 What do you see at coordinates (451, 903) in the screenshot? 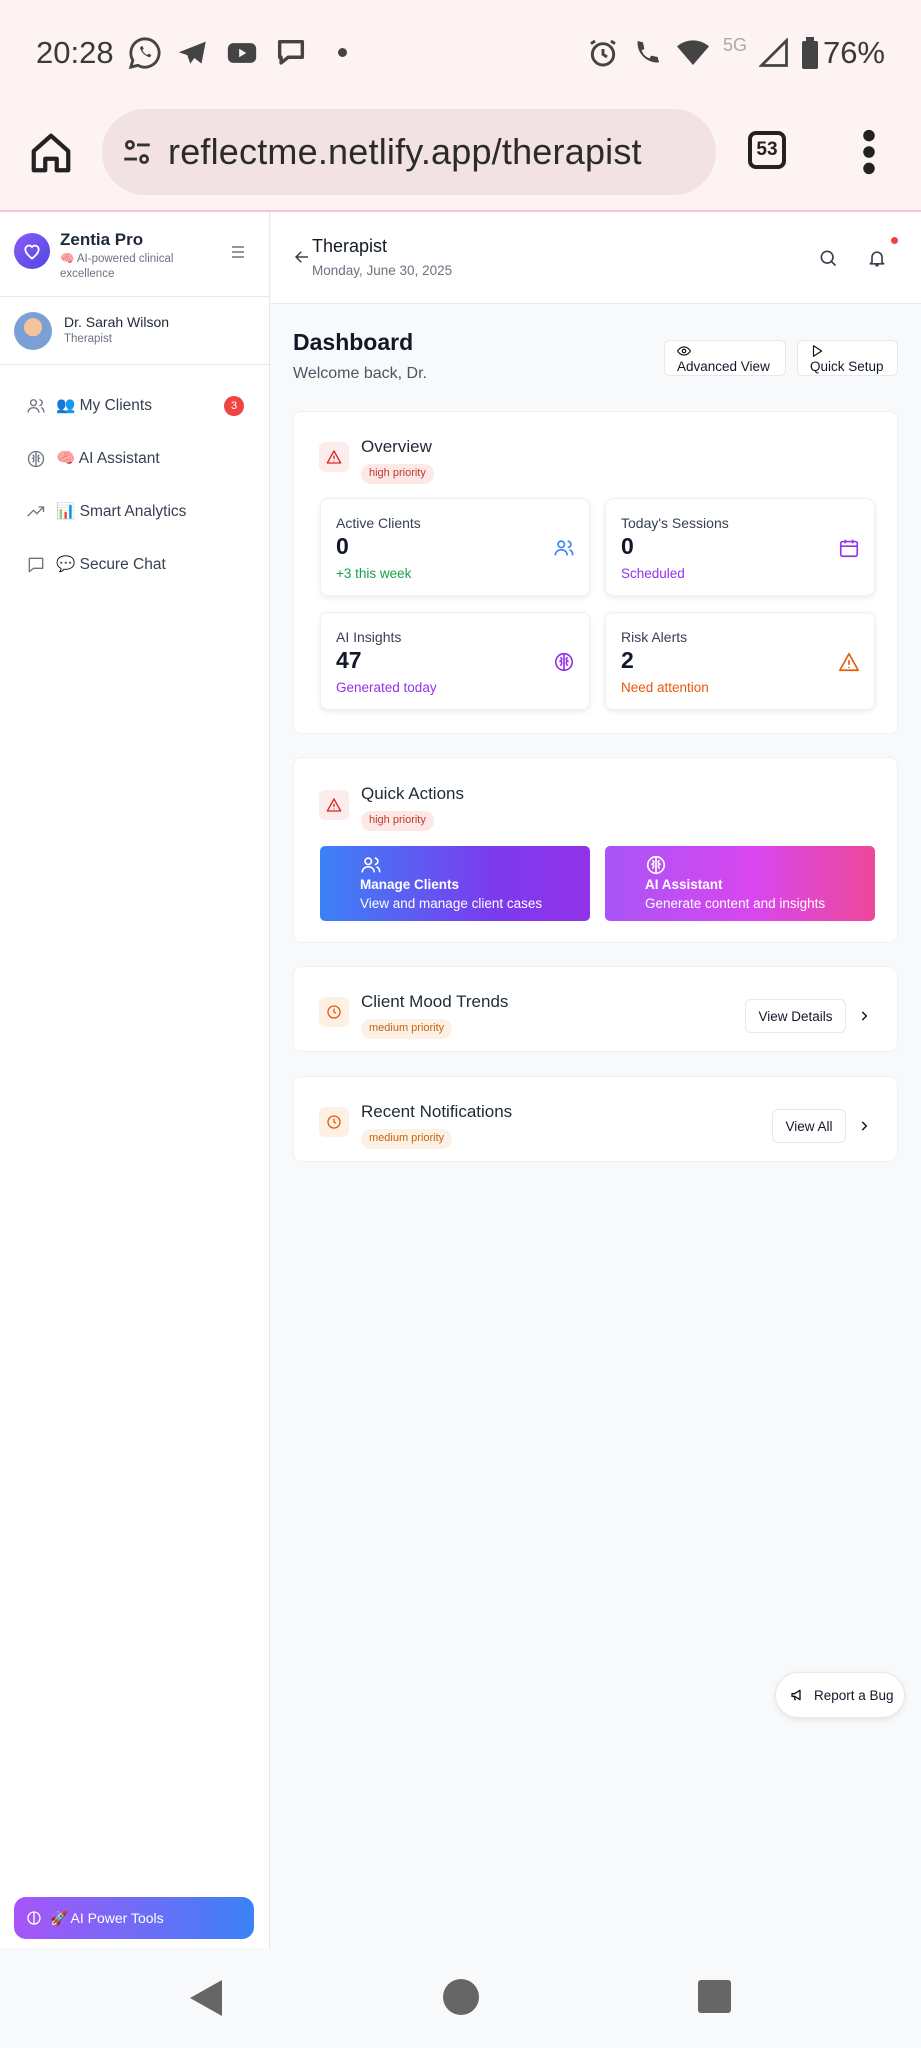
I see `action-subtitle: View and manage client cases` at bounding box center [451, 903].